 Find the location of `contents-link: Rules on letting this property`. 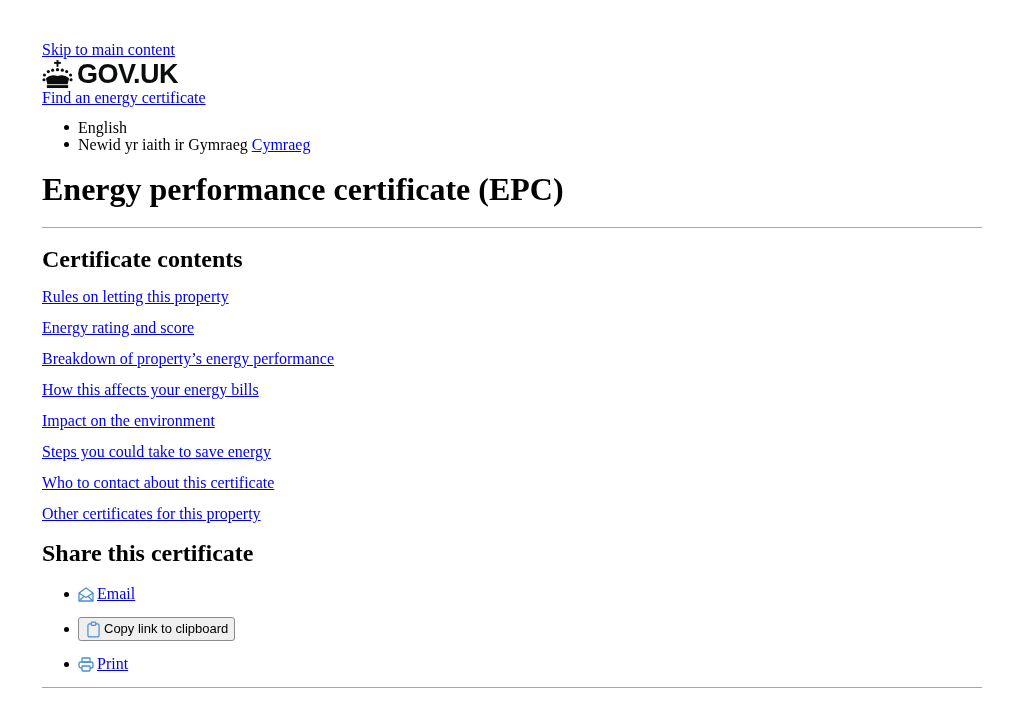

contents-link: Rules on letting this property is located at coordinates (135, 297).